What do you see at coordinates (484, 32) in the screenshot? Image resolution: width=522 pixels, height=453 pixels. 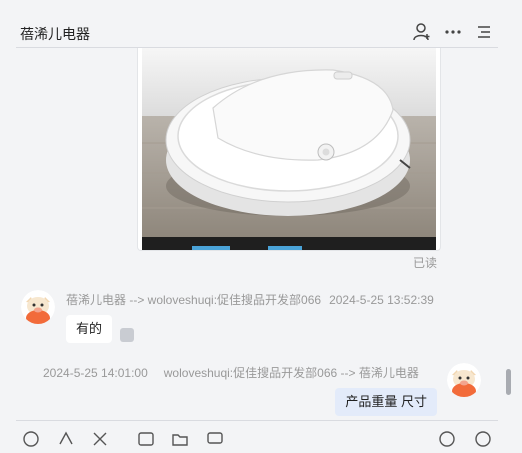 I see `menu-icon` at bounding box center [484, 32].